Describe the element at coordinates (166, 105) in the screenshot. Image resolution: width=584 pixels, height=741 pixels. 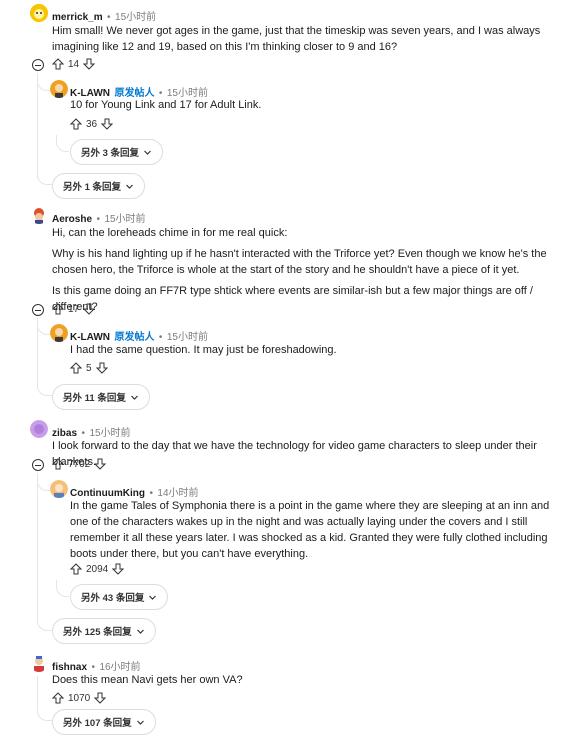
I see `comment-body: 10 for Young Link and 17 for Adult Link.` at that location.